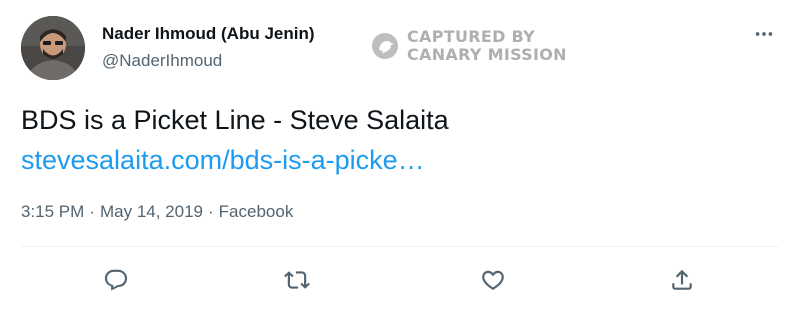  What do you see at coordinates (487, 54) in the screenshot?
I see `watermark-line-2: CANARY MISSION` at bounding box center [487, 54].